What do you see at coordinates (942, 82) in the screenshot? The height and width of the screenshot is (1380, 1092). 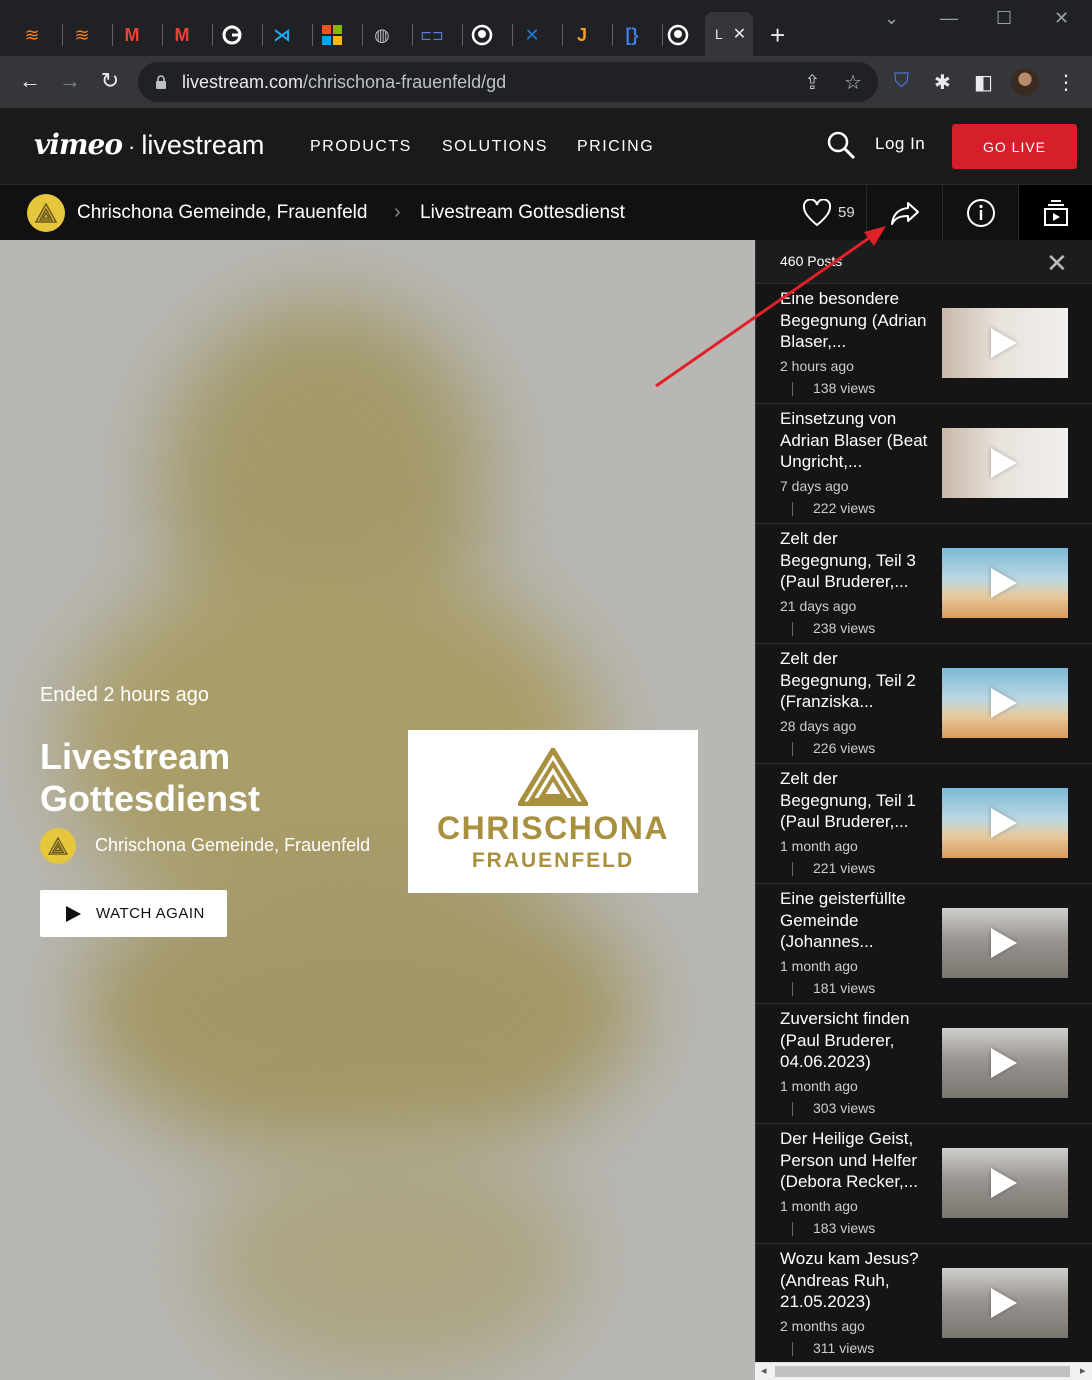 I see `extensions-puzzle-icon: ✱` at bounding box center [942, 82].